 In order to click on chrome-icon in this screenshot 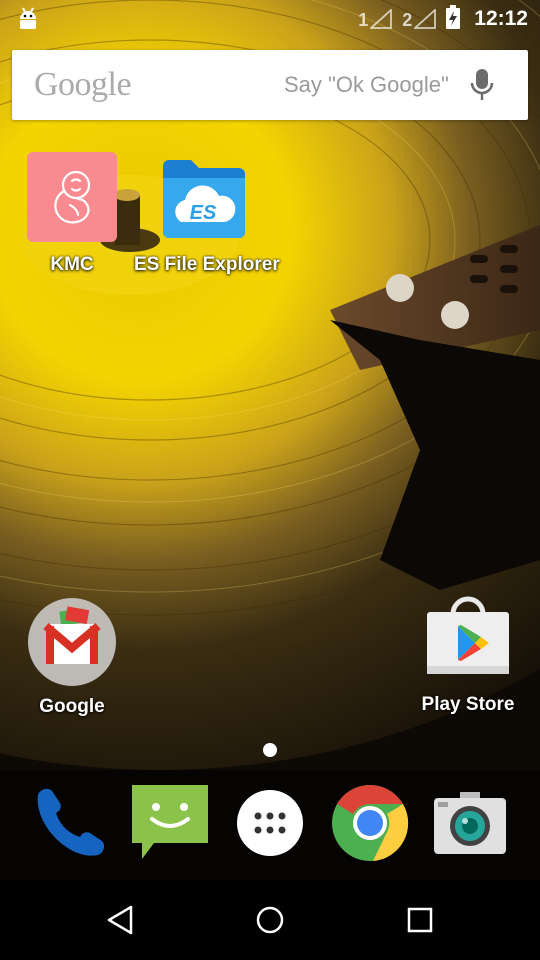, I will do `click(370, 825)`.